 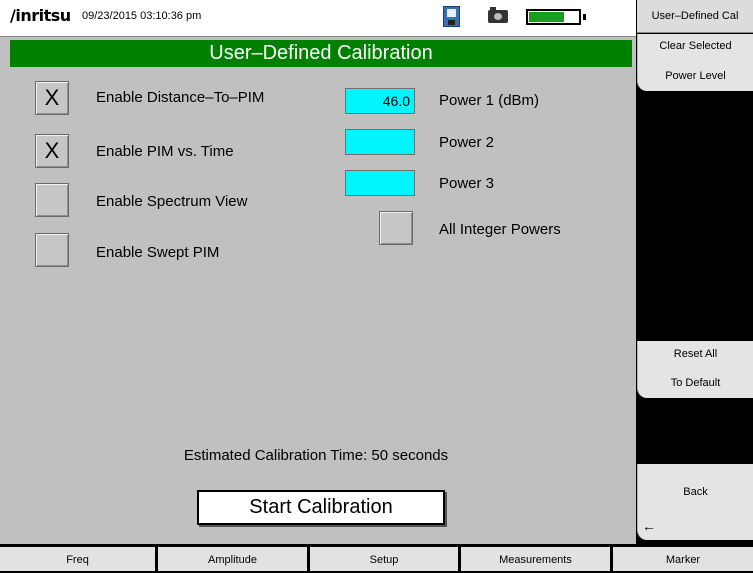 I want to click on tab-marker: Marker, so click(x=683, y=559).